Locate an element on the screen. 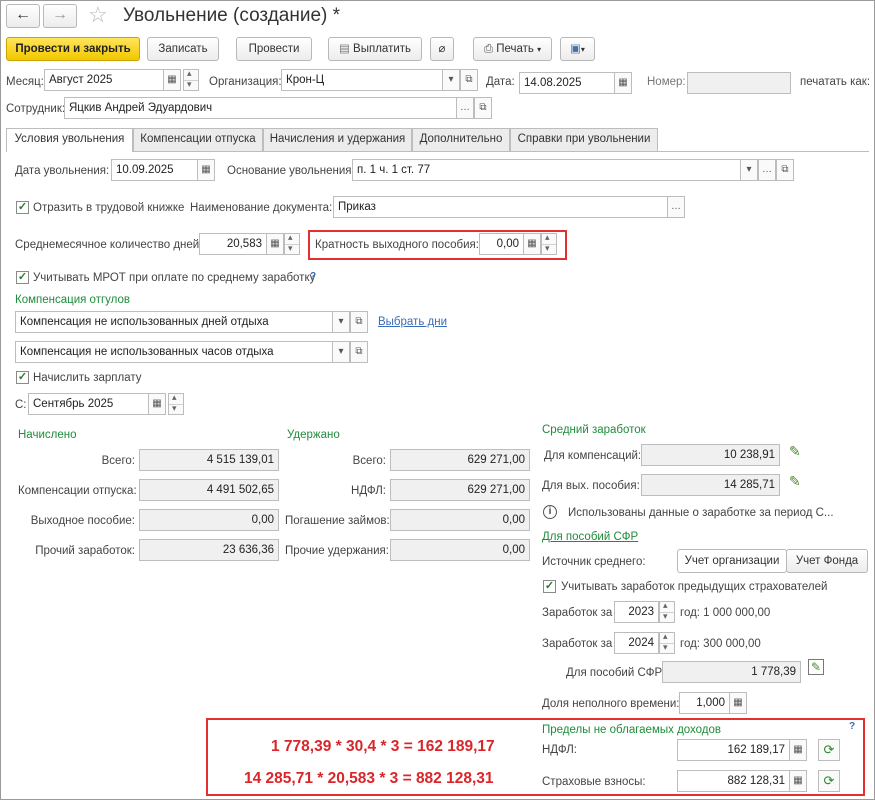  structure-menu-button: ▣▾ is located at coordinates (577, 49).